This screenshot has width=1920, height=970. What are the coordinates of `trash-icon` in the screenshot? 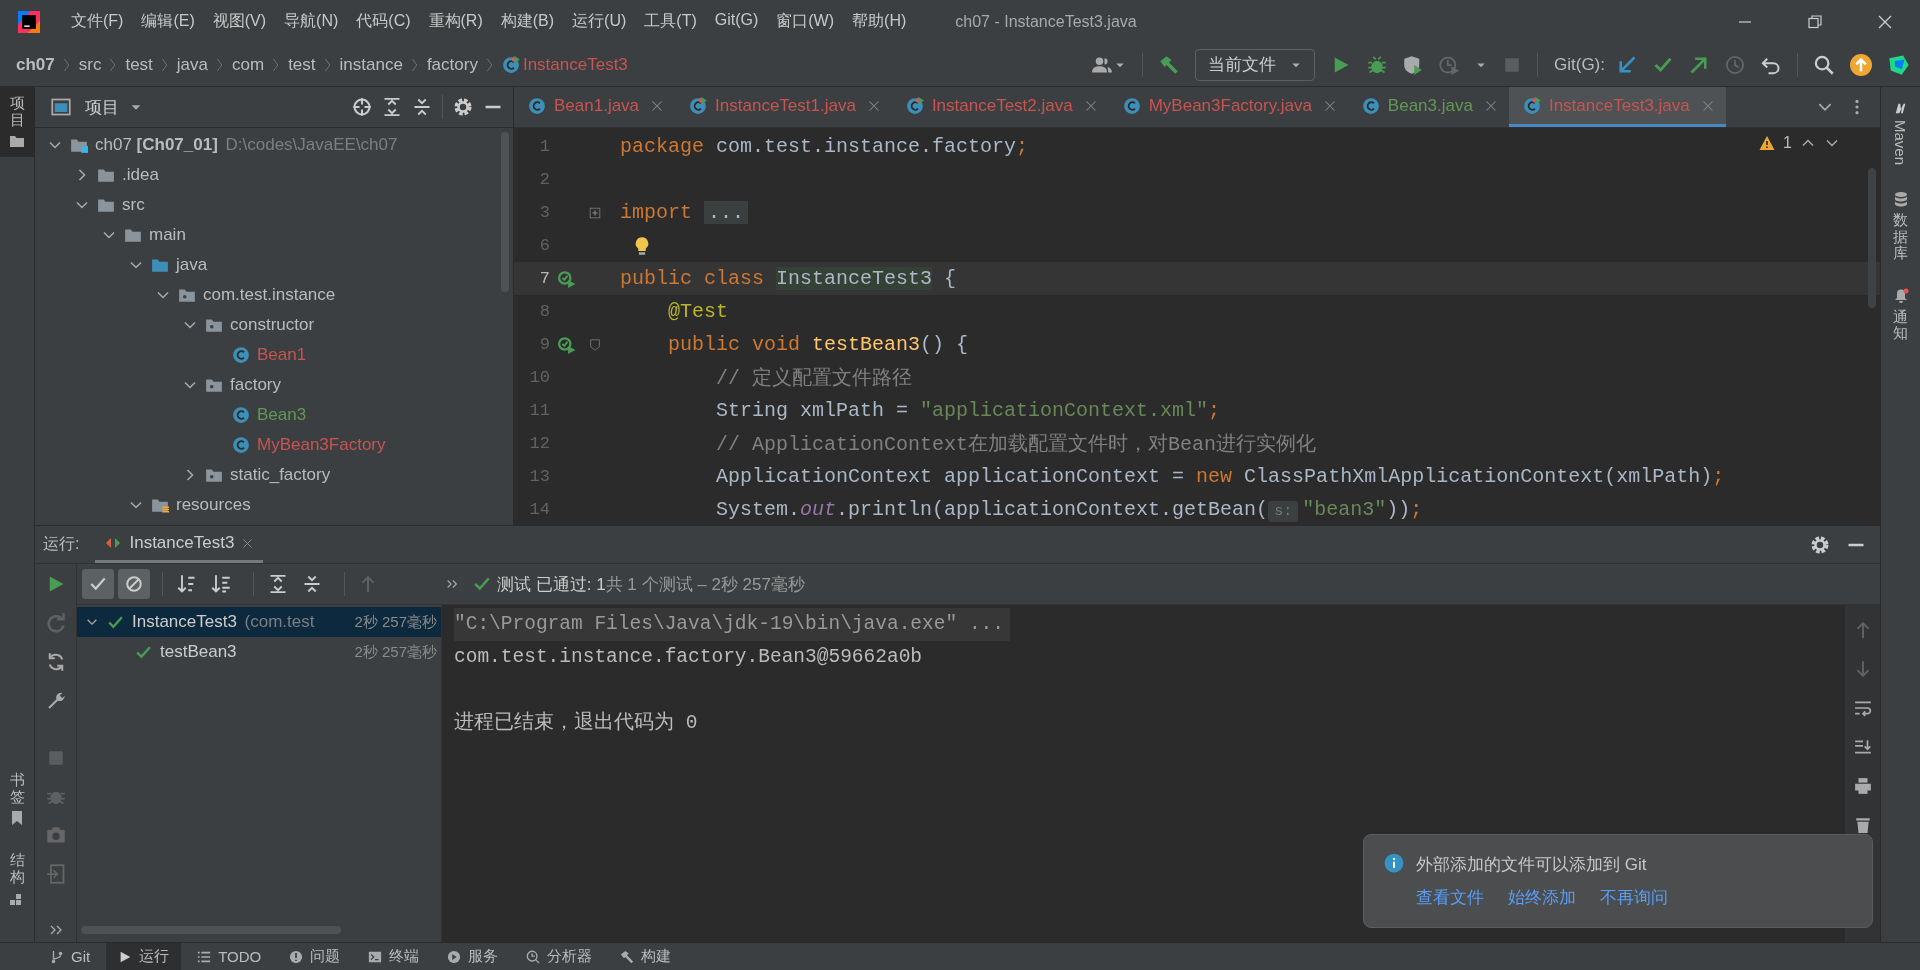 It's located at (1862, 825).